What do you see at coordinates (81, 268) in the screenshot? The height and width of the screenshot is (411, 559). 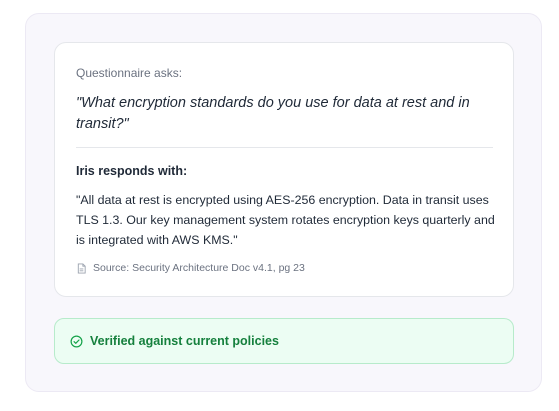 I see `document-icon` at bounding box center [81, 268].